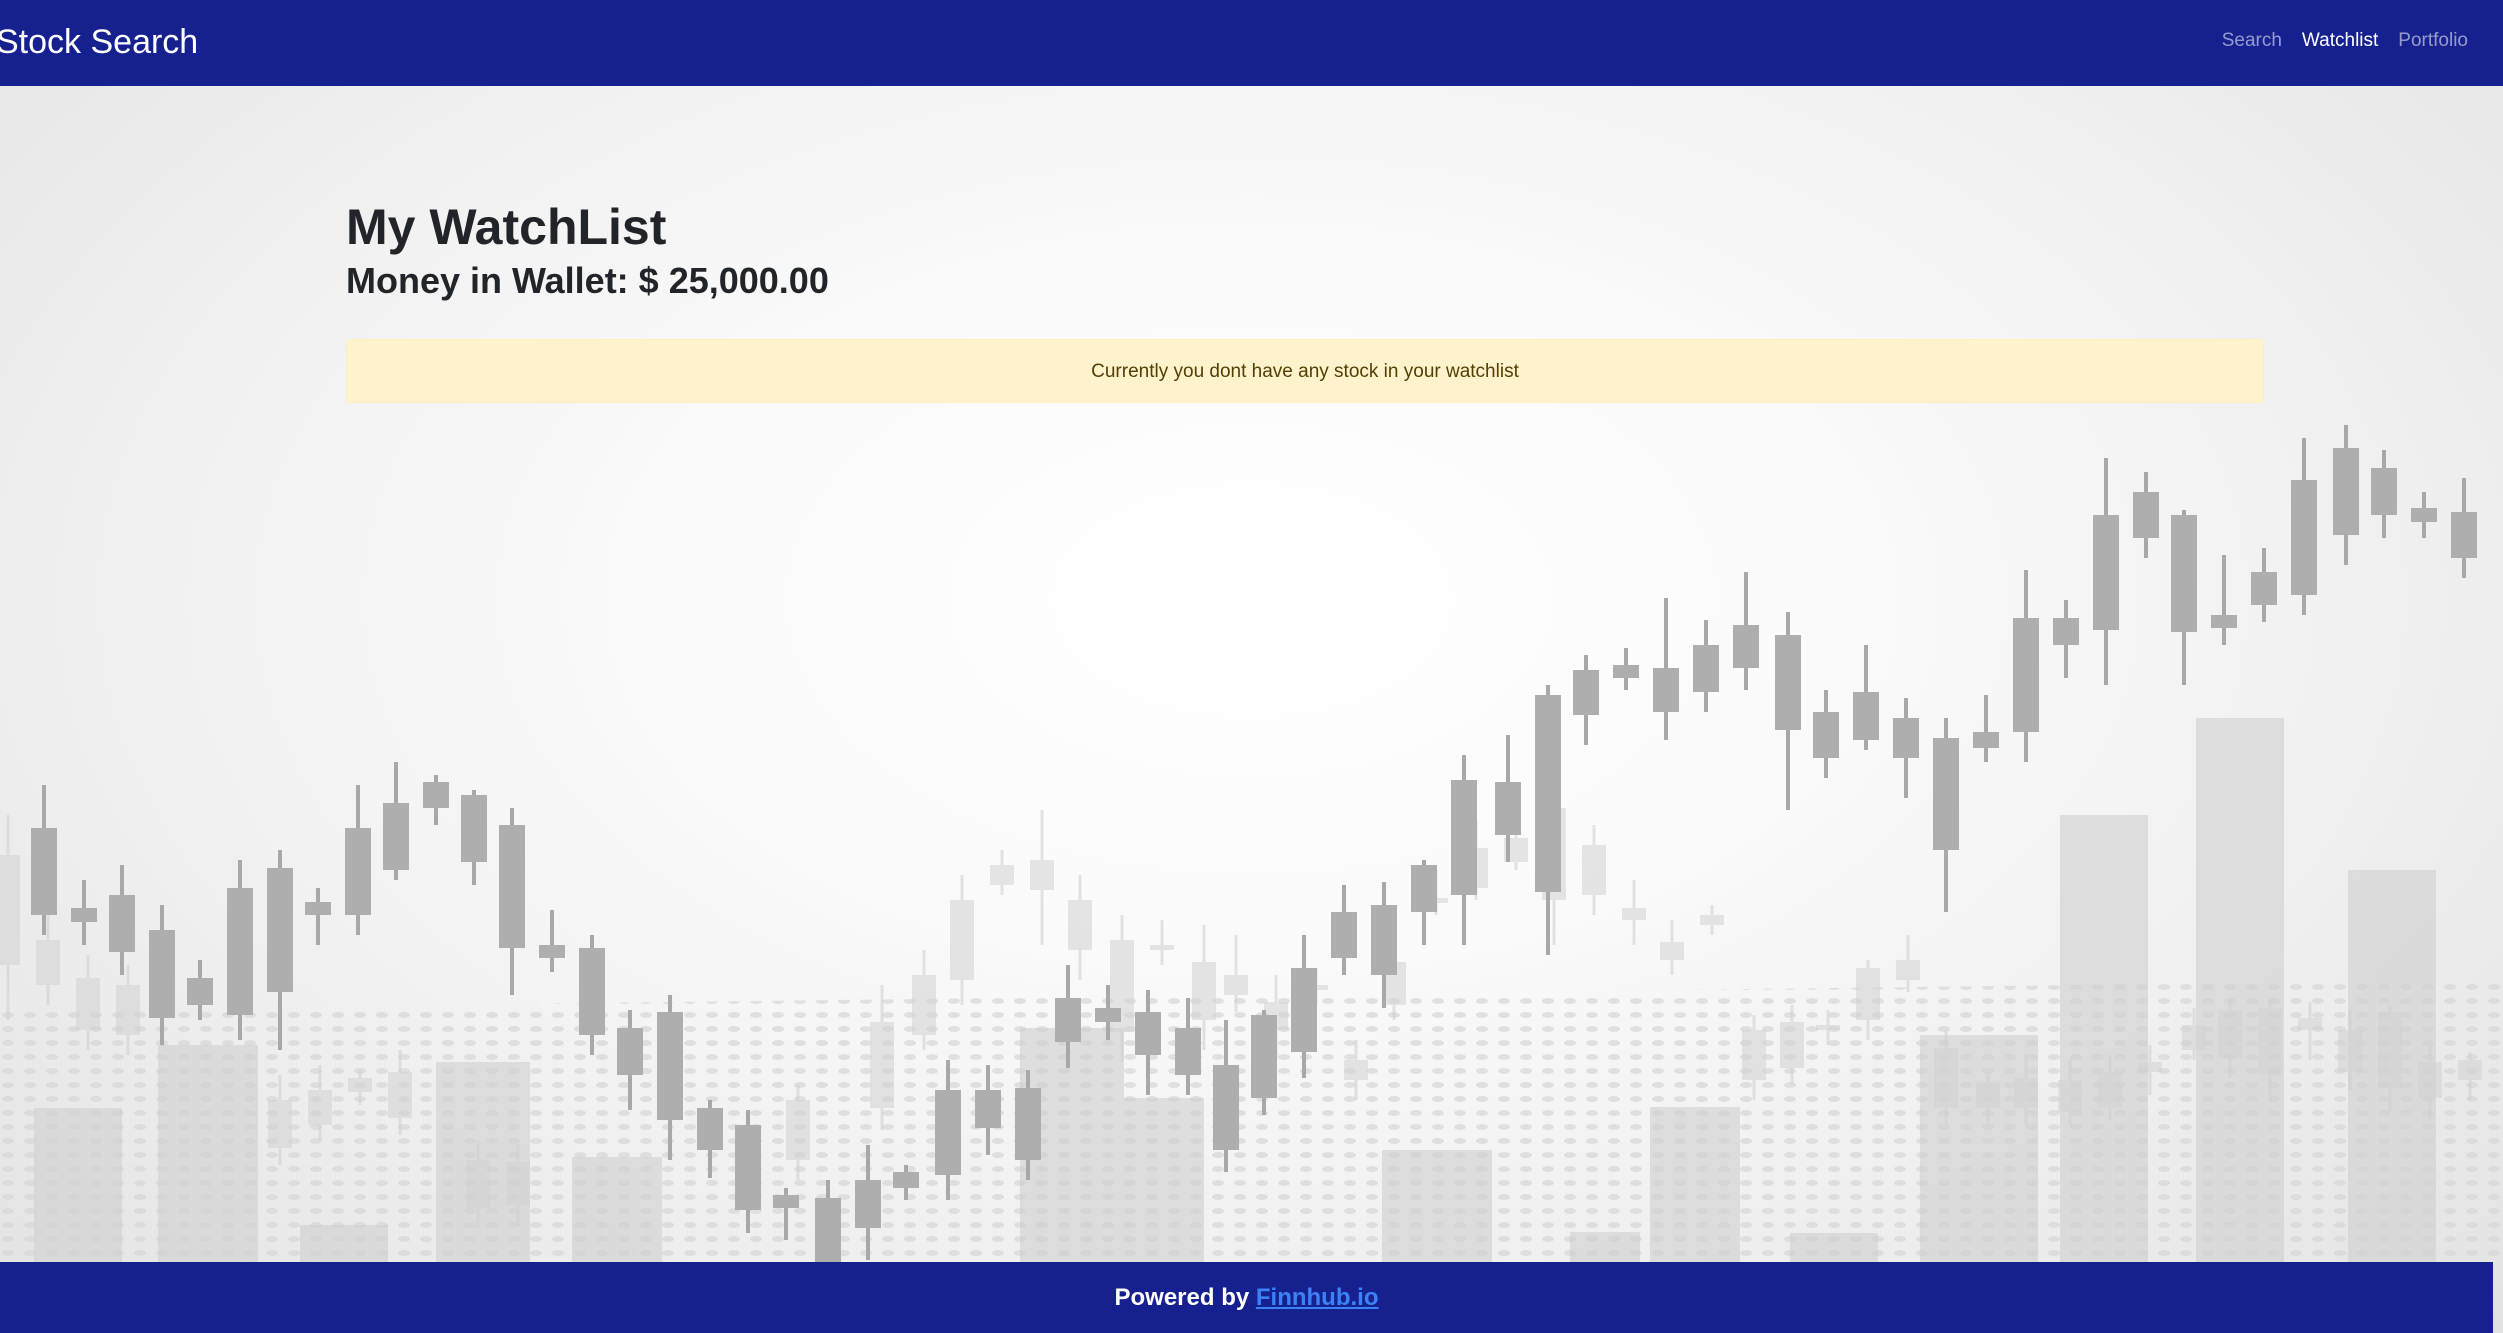 The width and height of the screenshot is (2503, 1333). Describe the element at coordinates (2340, 41) in the screenshot. I see `nav-watchlist-link: Watchlist` at that location.